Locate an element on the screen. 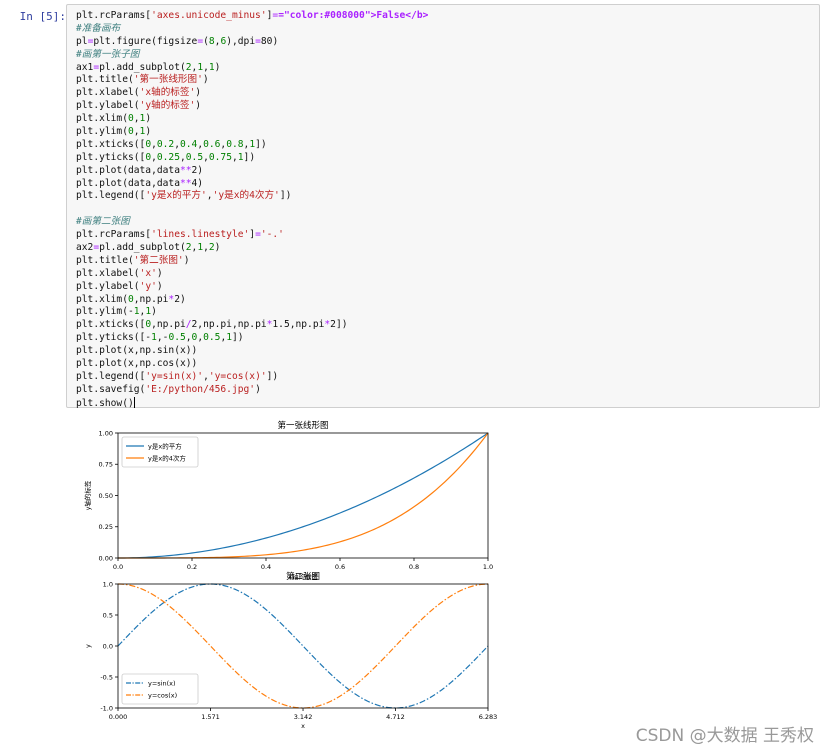 This screenshot has height=752, width=828. code-line: plt.ylabel('y轴的标签') is located at coordinates (139, 106).